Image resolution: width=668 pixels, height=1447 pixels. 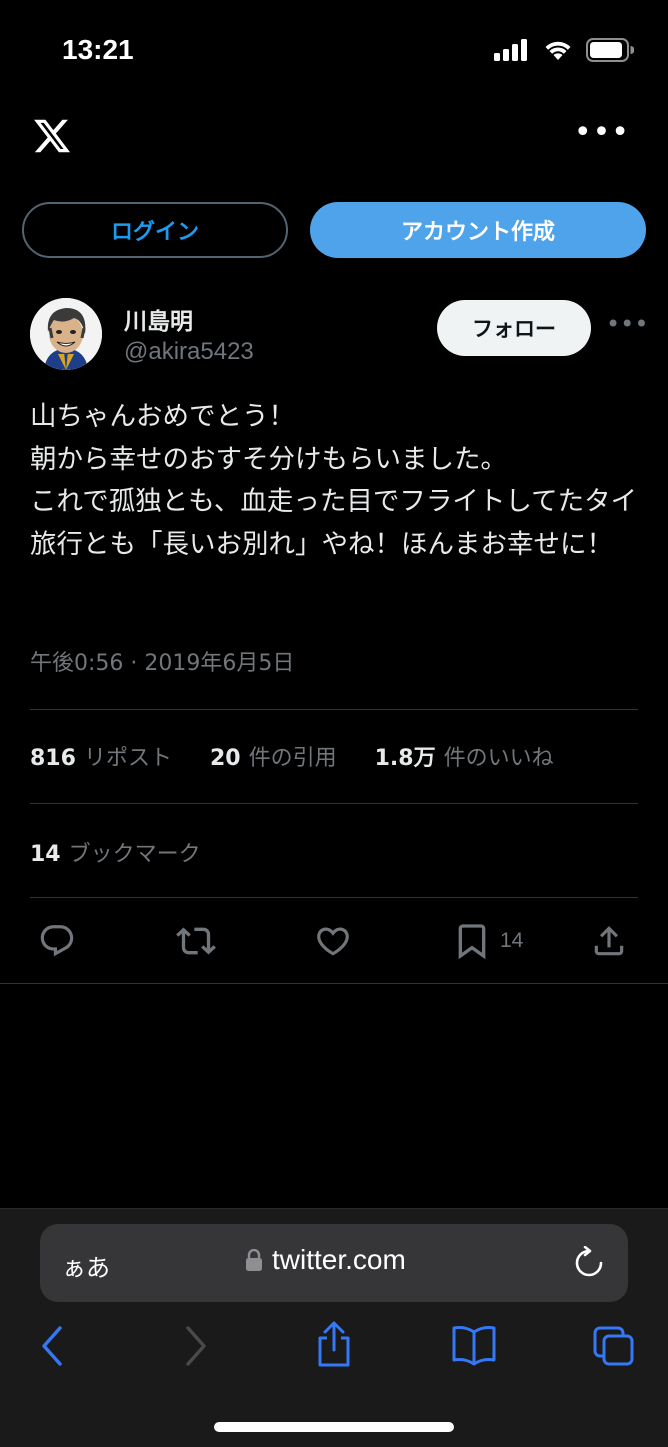 What do you see at coordinates (558, 50) in the screenshot?
I see `wifi-icon` at bounding box center [558, 50].